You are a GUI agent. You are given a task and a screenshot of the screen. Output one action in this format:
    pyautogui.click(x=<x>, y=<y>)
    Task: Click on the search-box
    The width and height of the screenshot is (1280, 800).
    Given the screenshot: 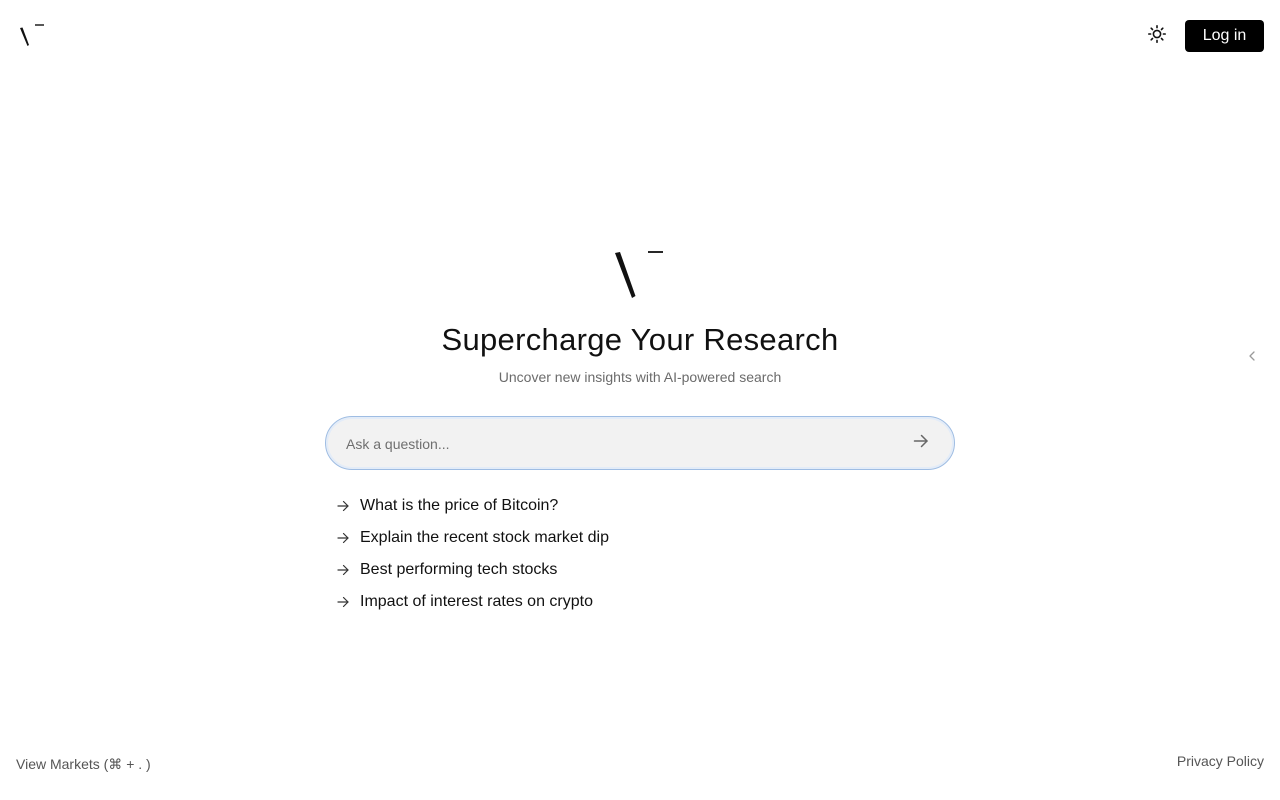 What is the action you would take?
    pyautogui.click(x=640, y=443)
    